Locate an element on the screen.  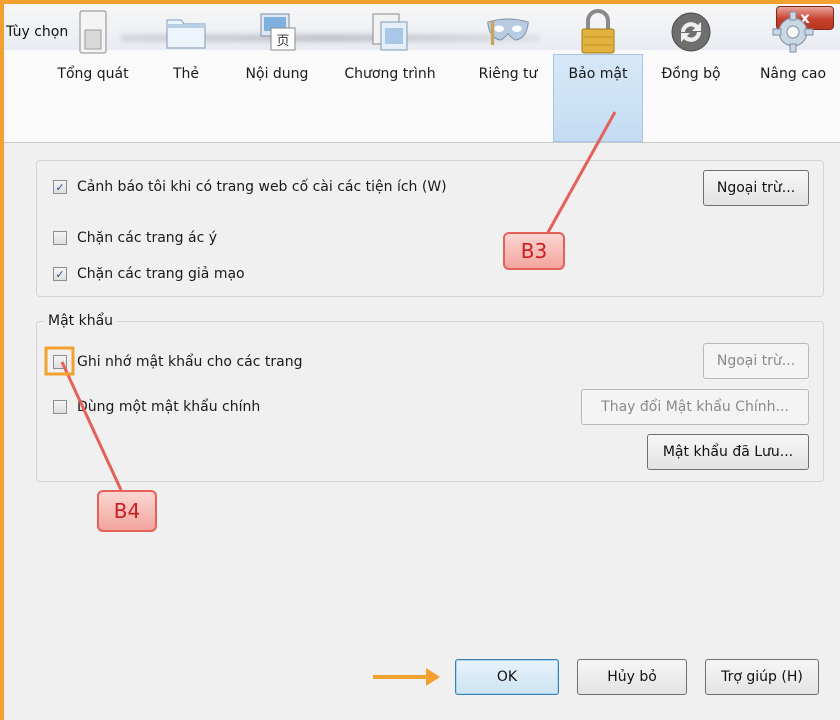
b3-callout: B3 is located at coordinates (534, 251).